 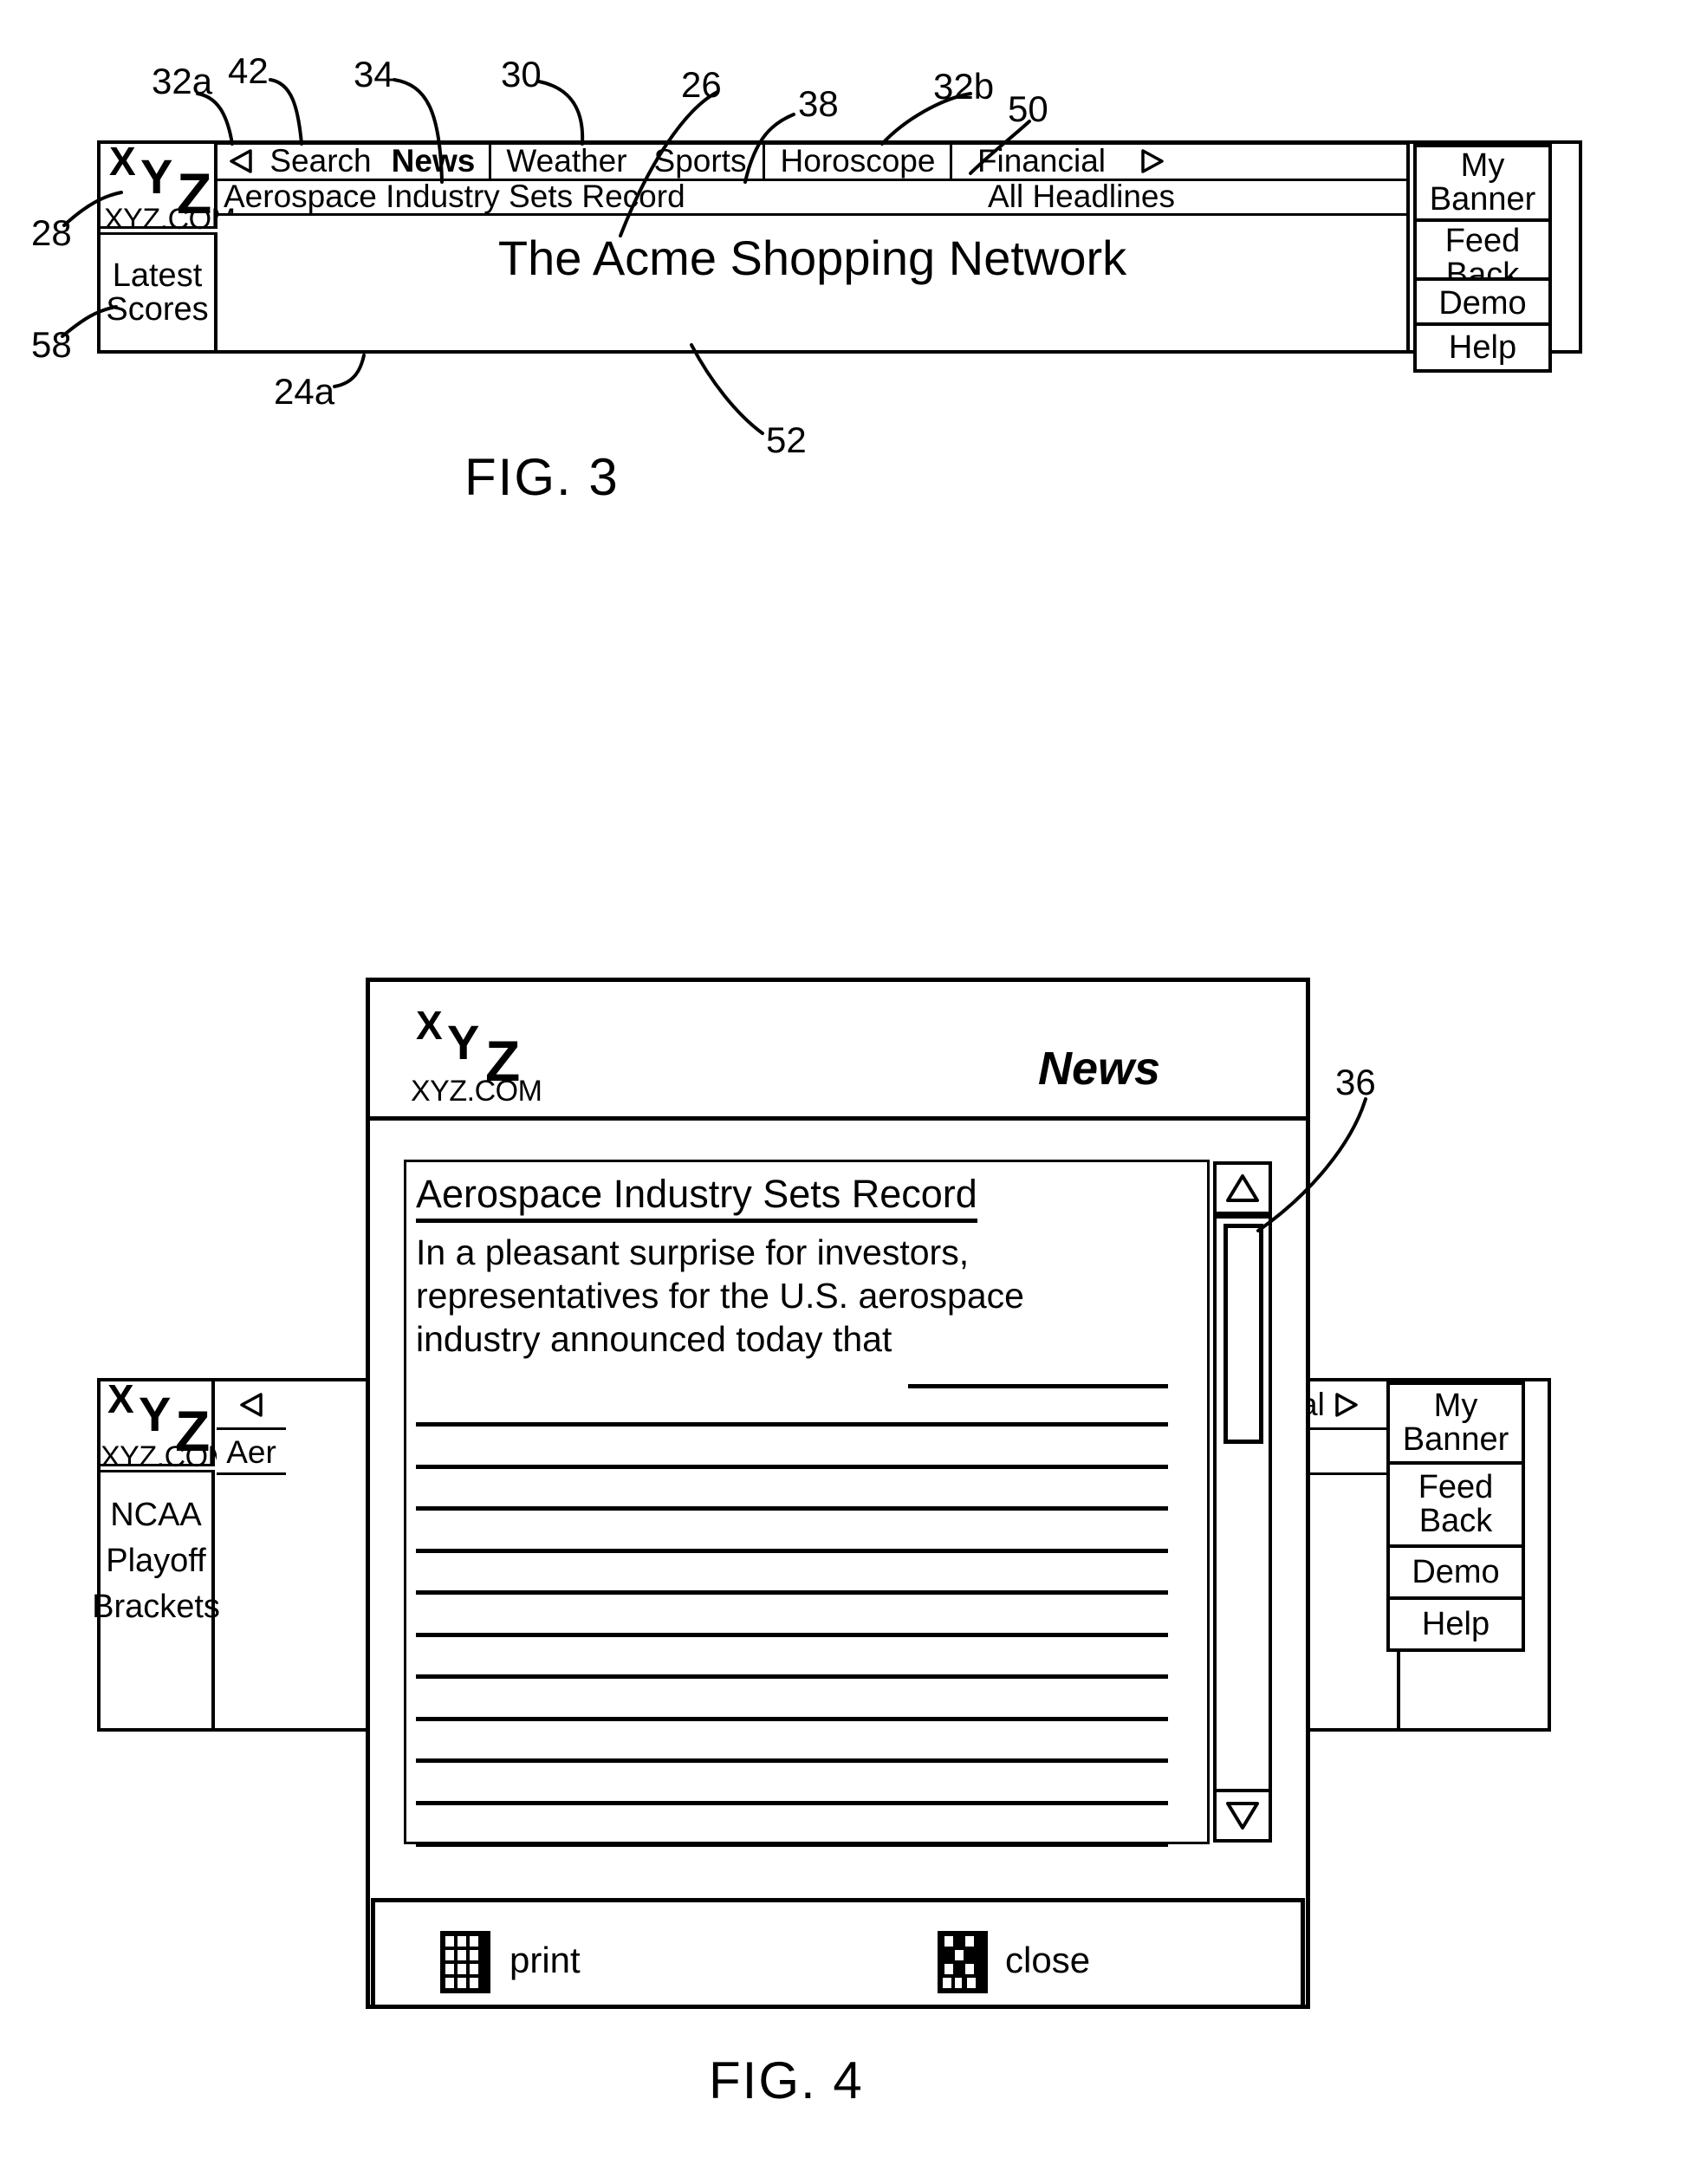 I want to click on fig4-left-clipped-nav-arrow, so click(x=252, y=1405).